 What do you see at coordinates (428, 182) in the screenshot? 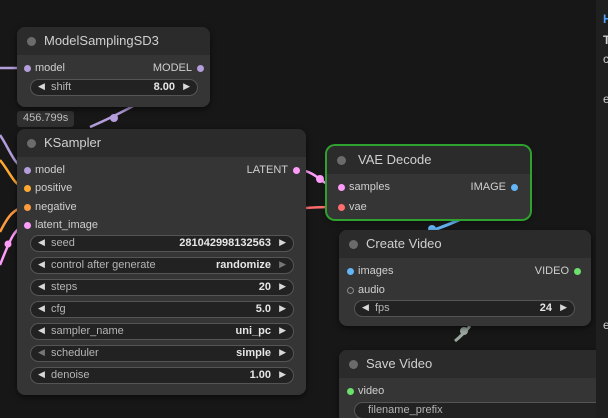
I see `node-vae-decode: VAE Decode samples vae IMAGE` at bounding box center [428, 182].